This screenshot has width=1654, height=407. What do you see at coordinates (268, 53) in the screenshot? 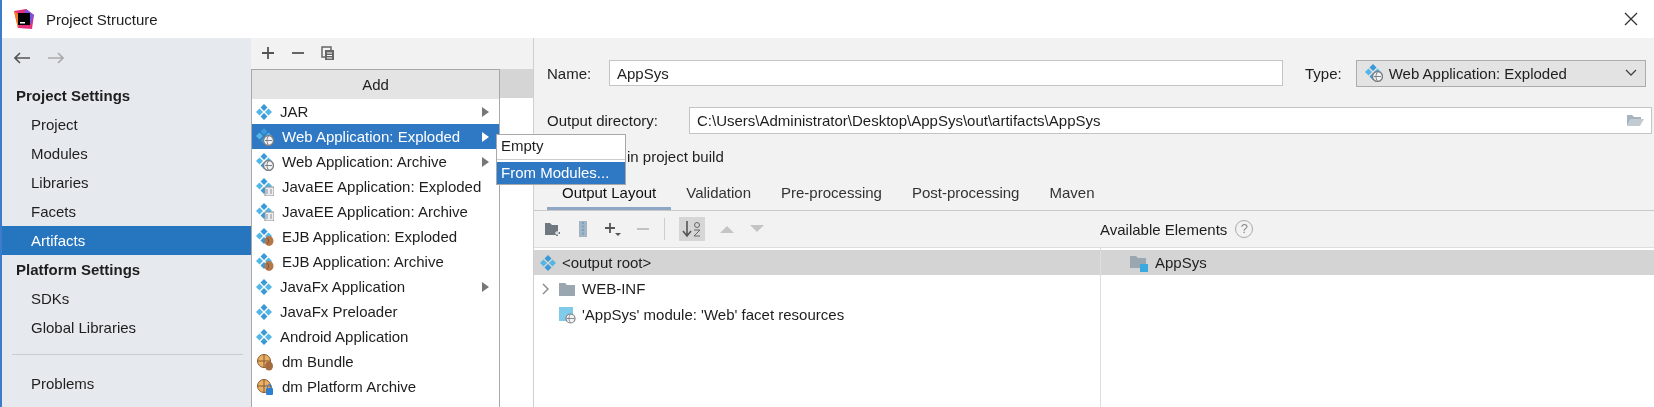
I see `add-icon` at bounding box center [268, 53].